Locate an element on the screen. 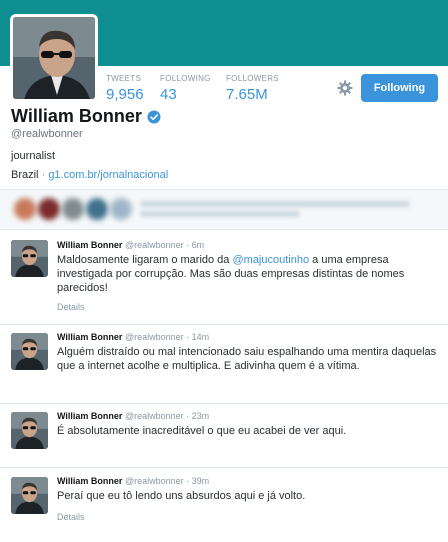 The height and width of the screenshot is (542, 448). tweet-header: William Bonner @realwbonner · 6m is located at coordinates (130, 245).